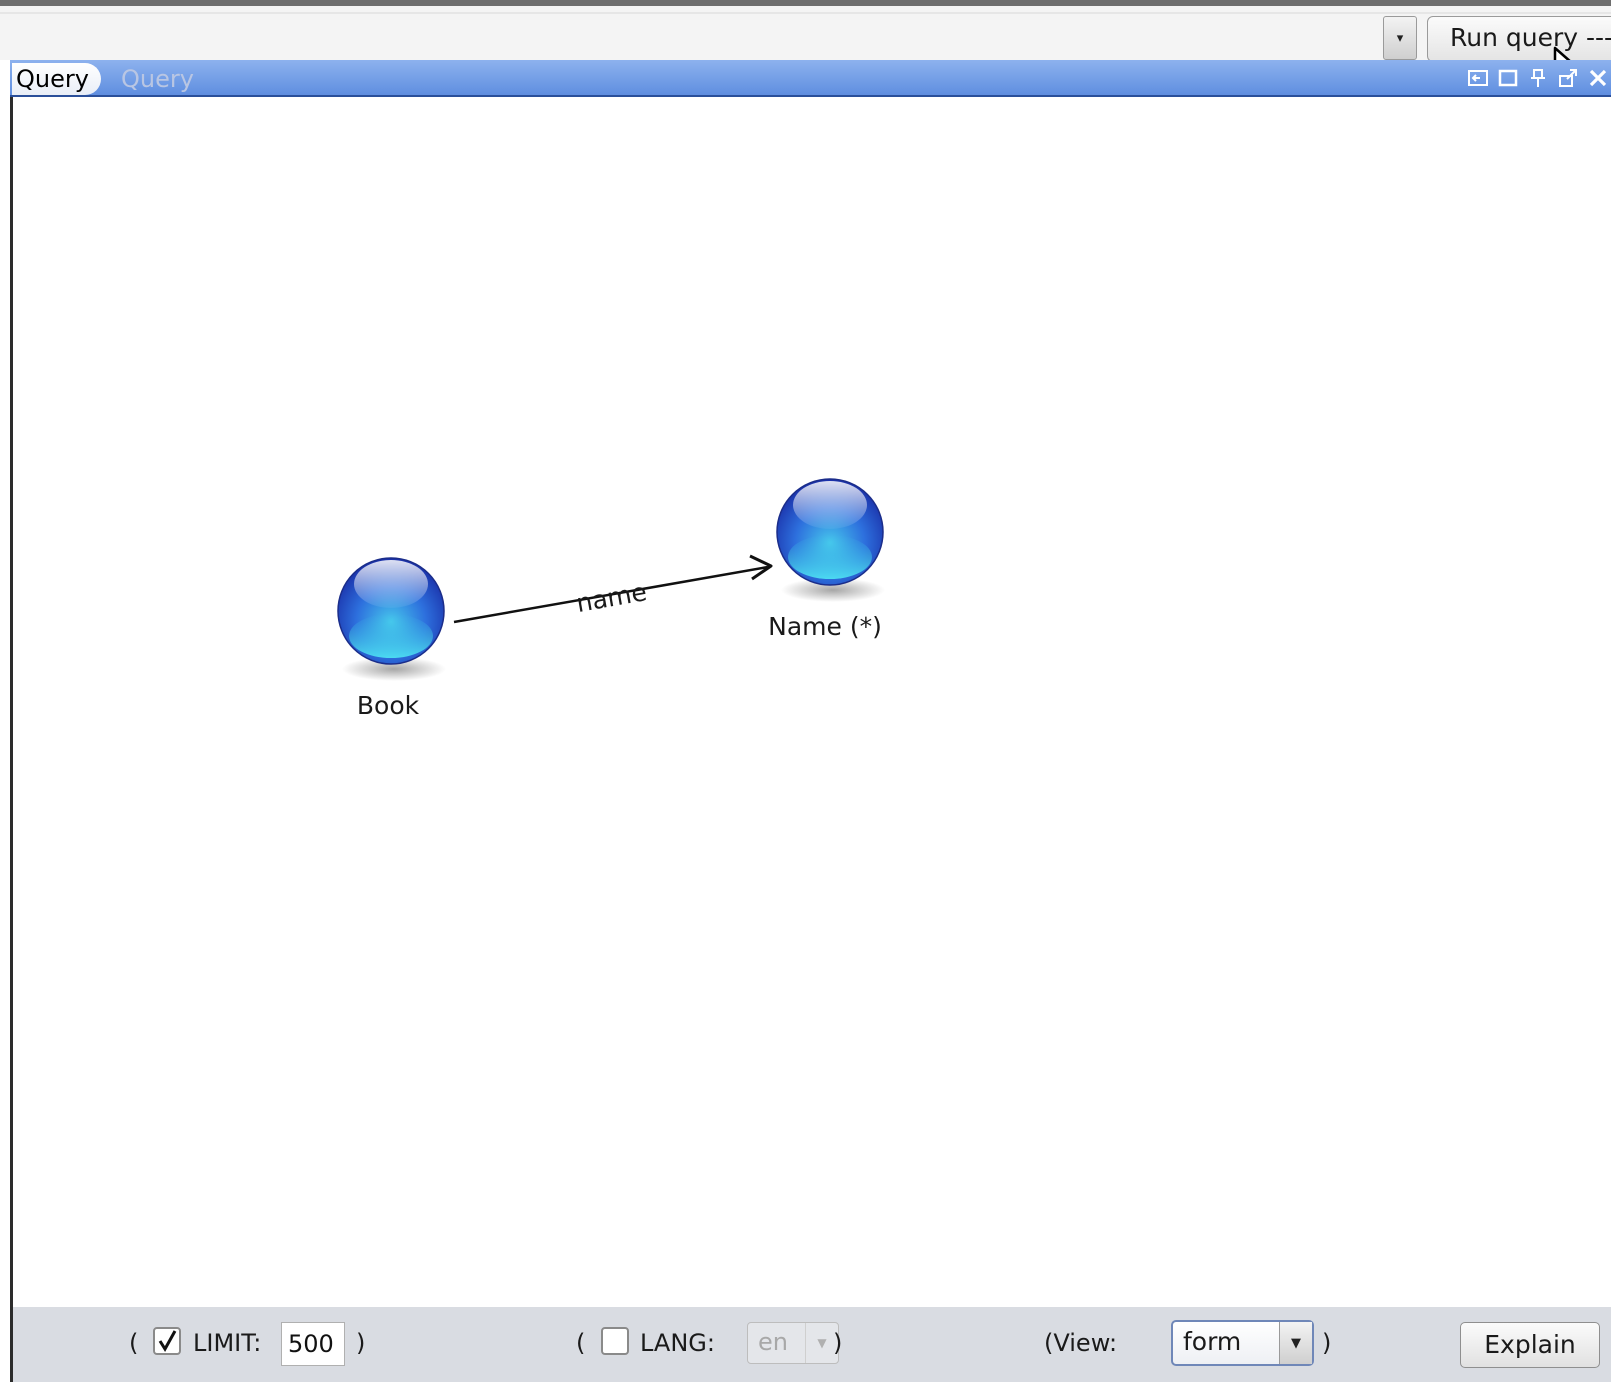 Image resolution: width=1611 pixels, height=1382 pixels. I want to click on limit-checkbox, so click(167, 1341).